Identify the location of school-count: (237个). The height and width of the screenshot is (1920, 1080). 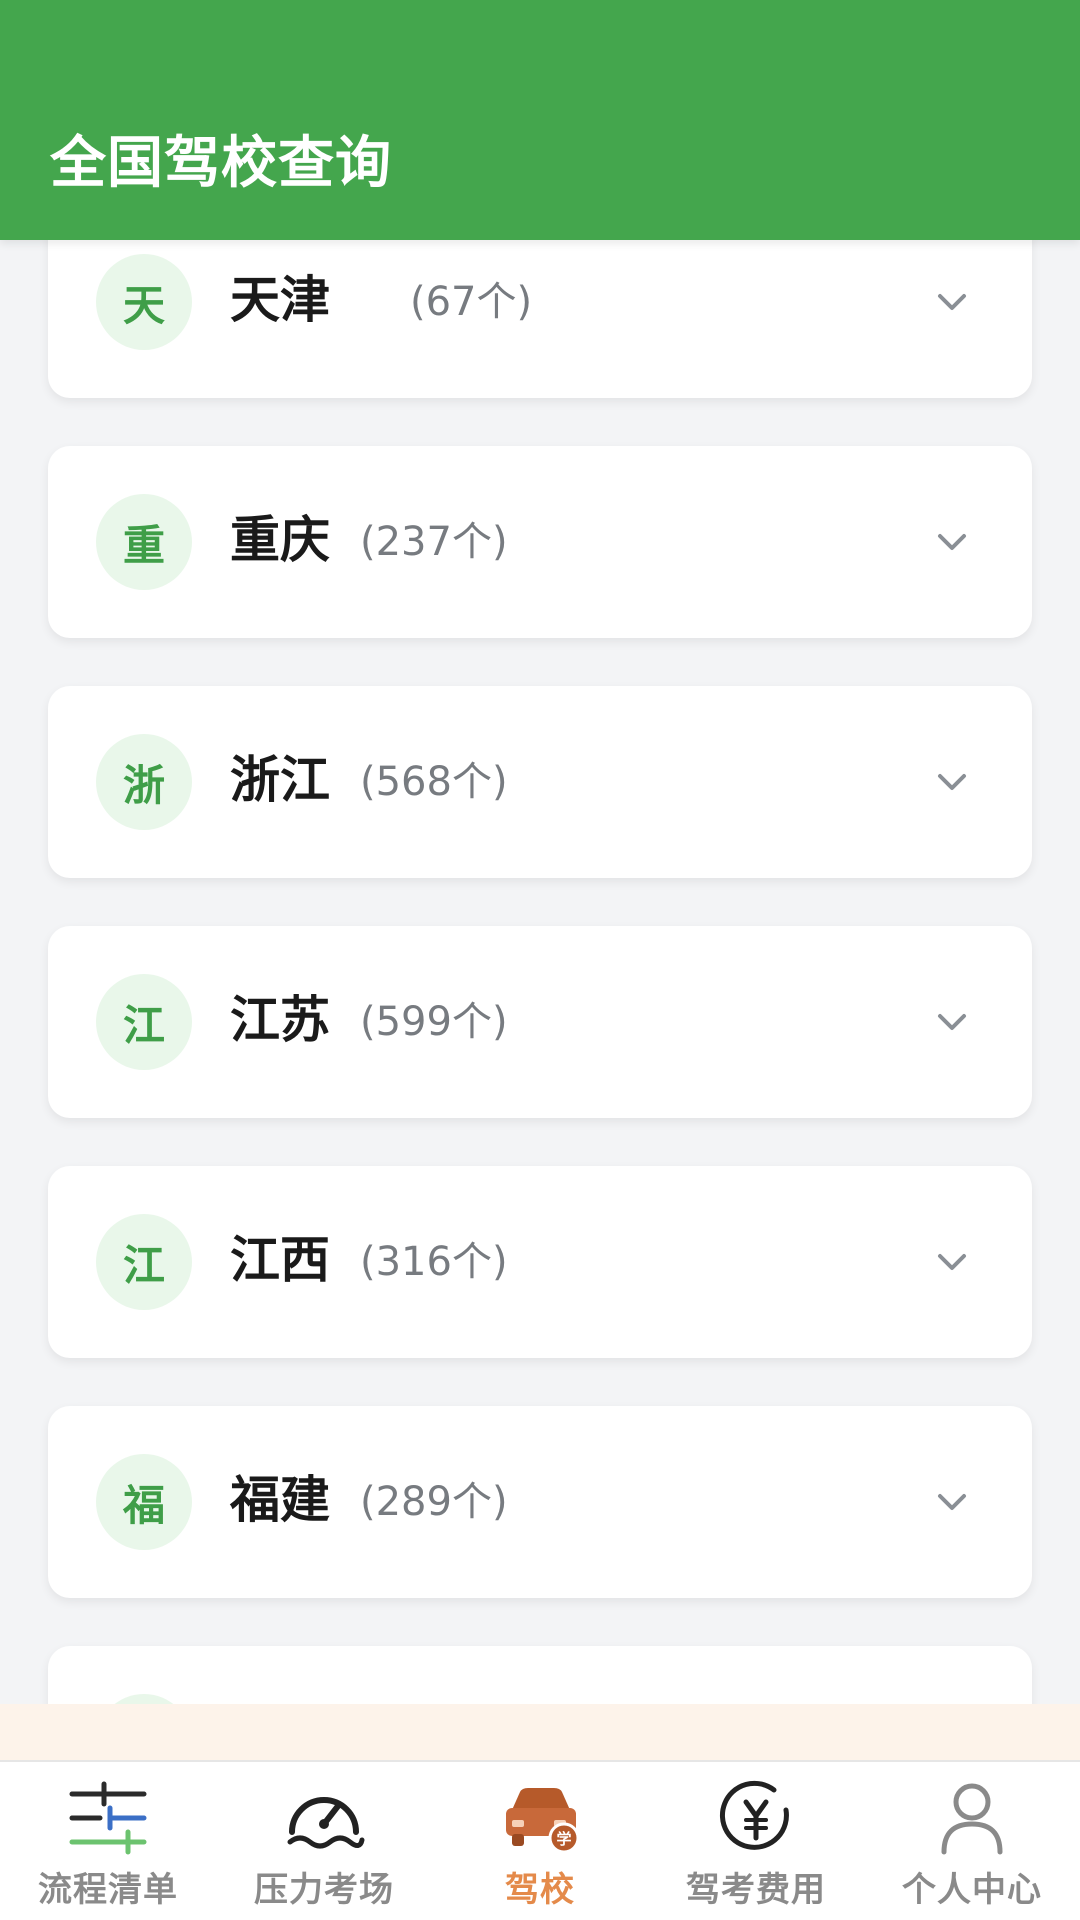
(434, 542).